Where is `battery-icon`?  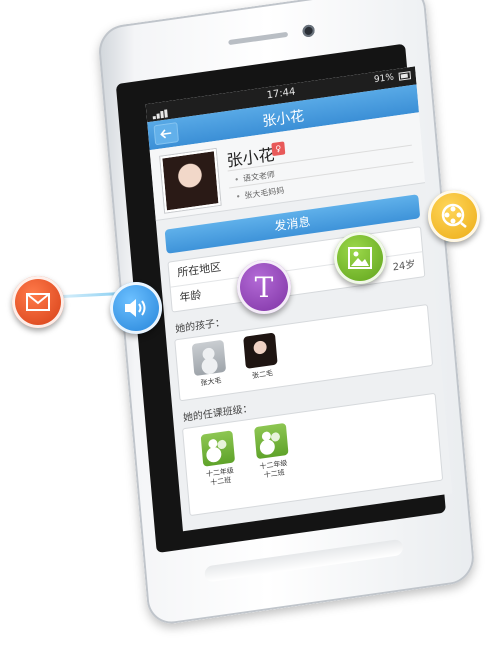
battery-icon is located at coordinates (405, 76).